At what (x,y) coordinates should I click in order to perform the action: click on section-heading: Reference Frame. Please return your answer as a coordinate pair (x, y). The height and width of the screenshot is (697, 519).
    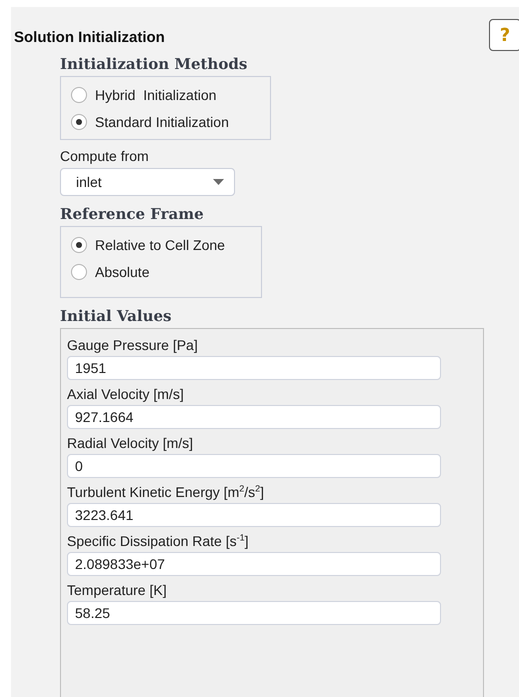
    Looking at the image, I should click on (132, 214).